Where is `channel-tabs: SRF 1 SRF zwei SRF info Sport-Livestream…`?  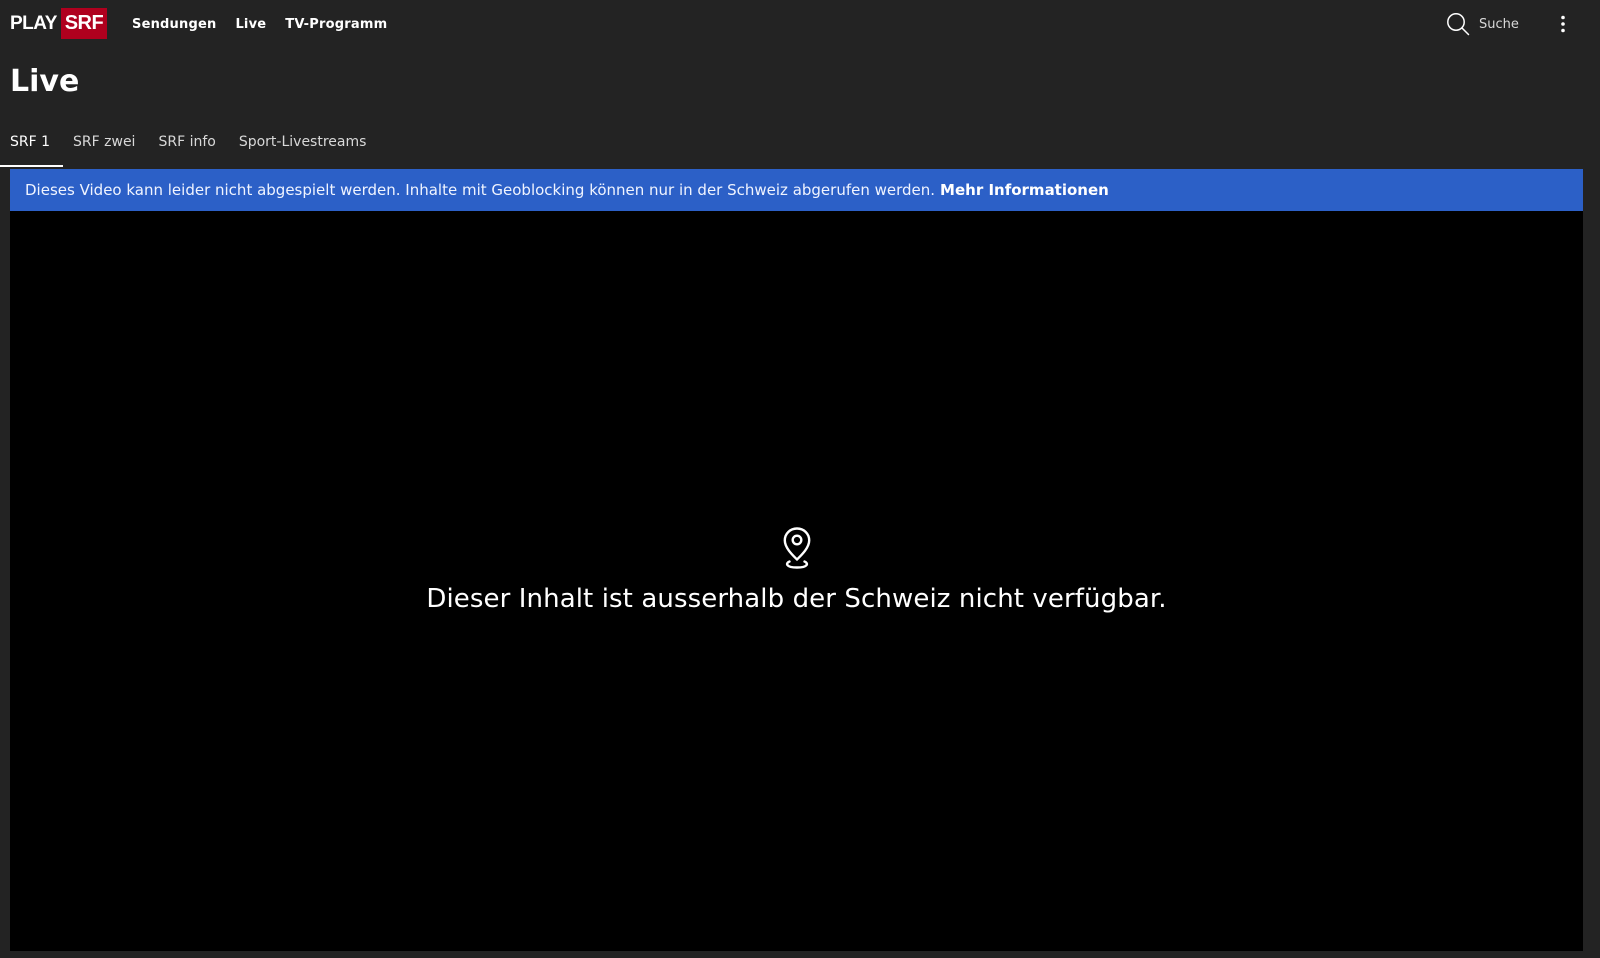
channel-tabs: SRF 1 SRF zwei SRF info Sport-Livestream… is located at coordinates (189, 147).